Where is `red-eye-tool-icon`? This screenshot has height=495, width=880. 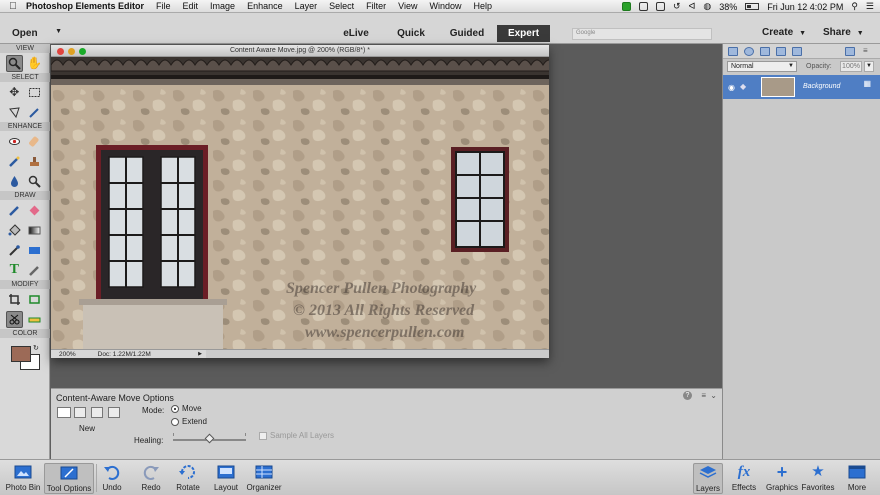 red-eye-tool-icon is located at coordinates (14, 141).